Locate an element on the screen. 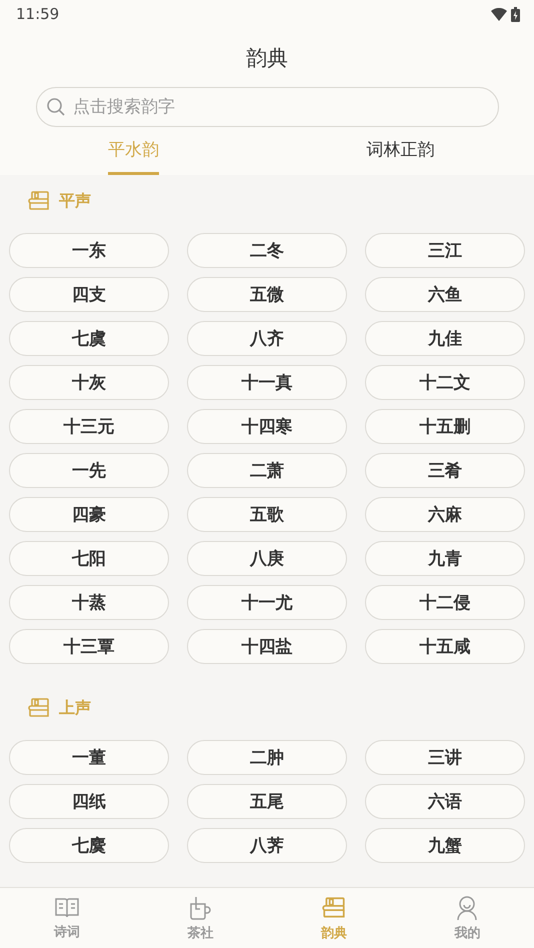  book-icon is located at coordinates (67, 908).